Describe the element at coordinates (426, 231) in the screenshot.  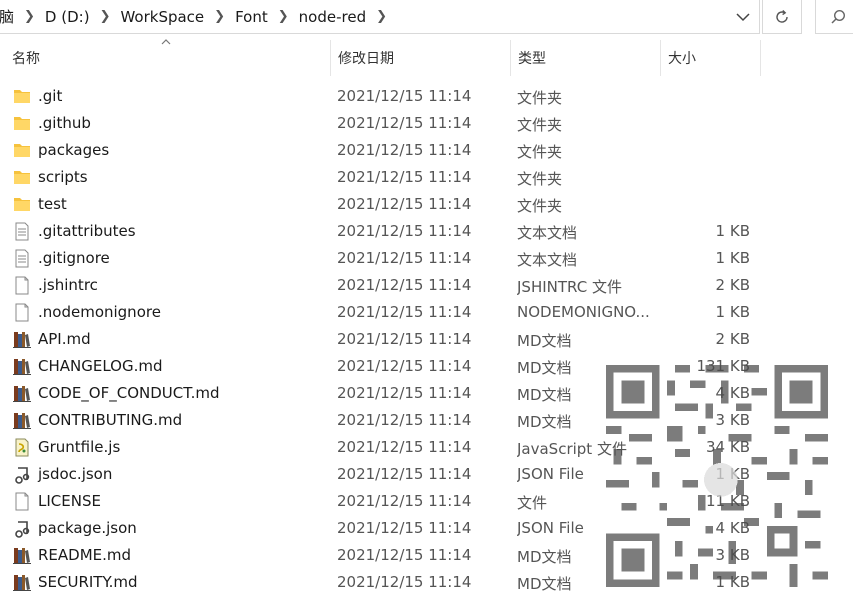
I see `file-row: .gitattributes 2021/12/15 11:14 文本文档 1 KB` at that location.